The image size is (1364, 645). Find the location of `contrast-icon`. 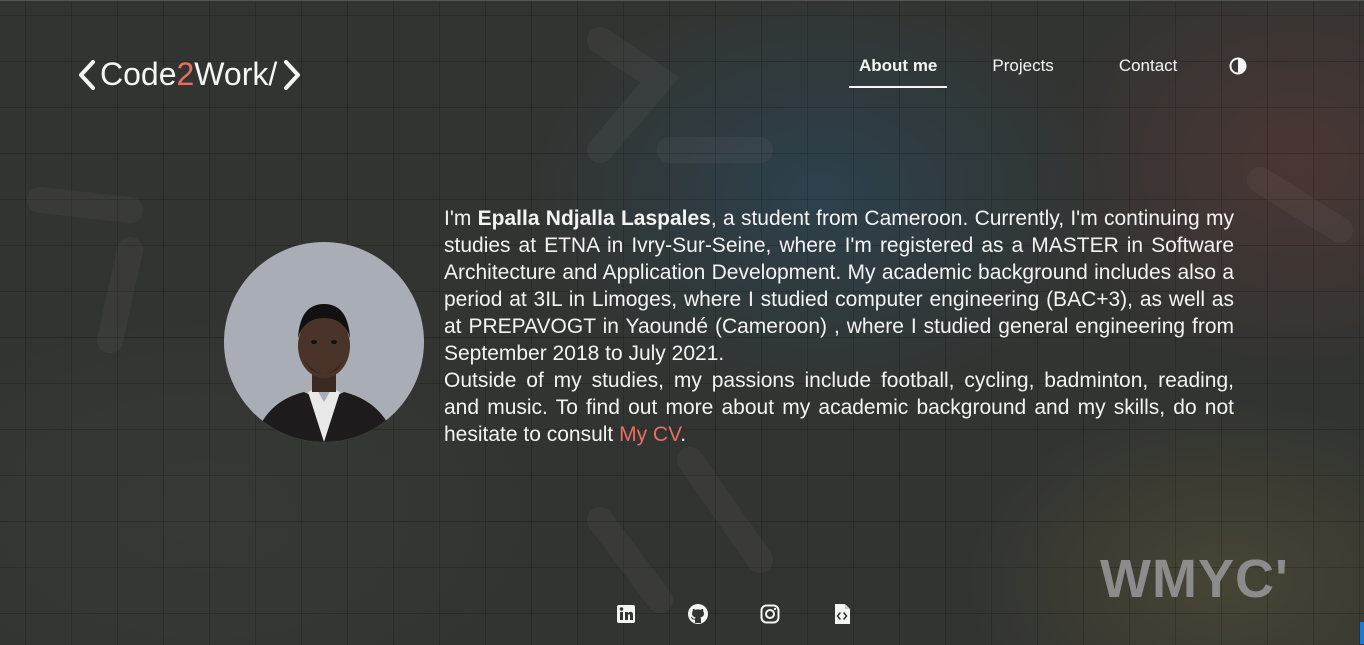

contrast-icon is located at coordinates (1238, 66).